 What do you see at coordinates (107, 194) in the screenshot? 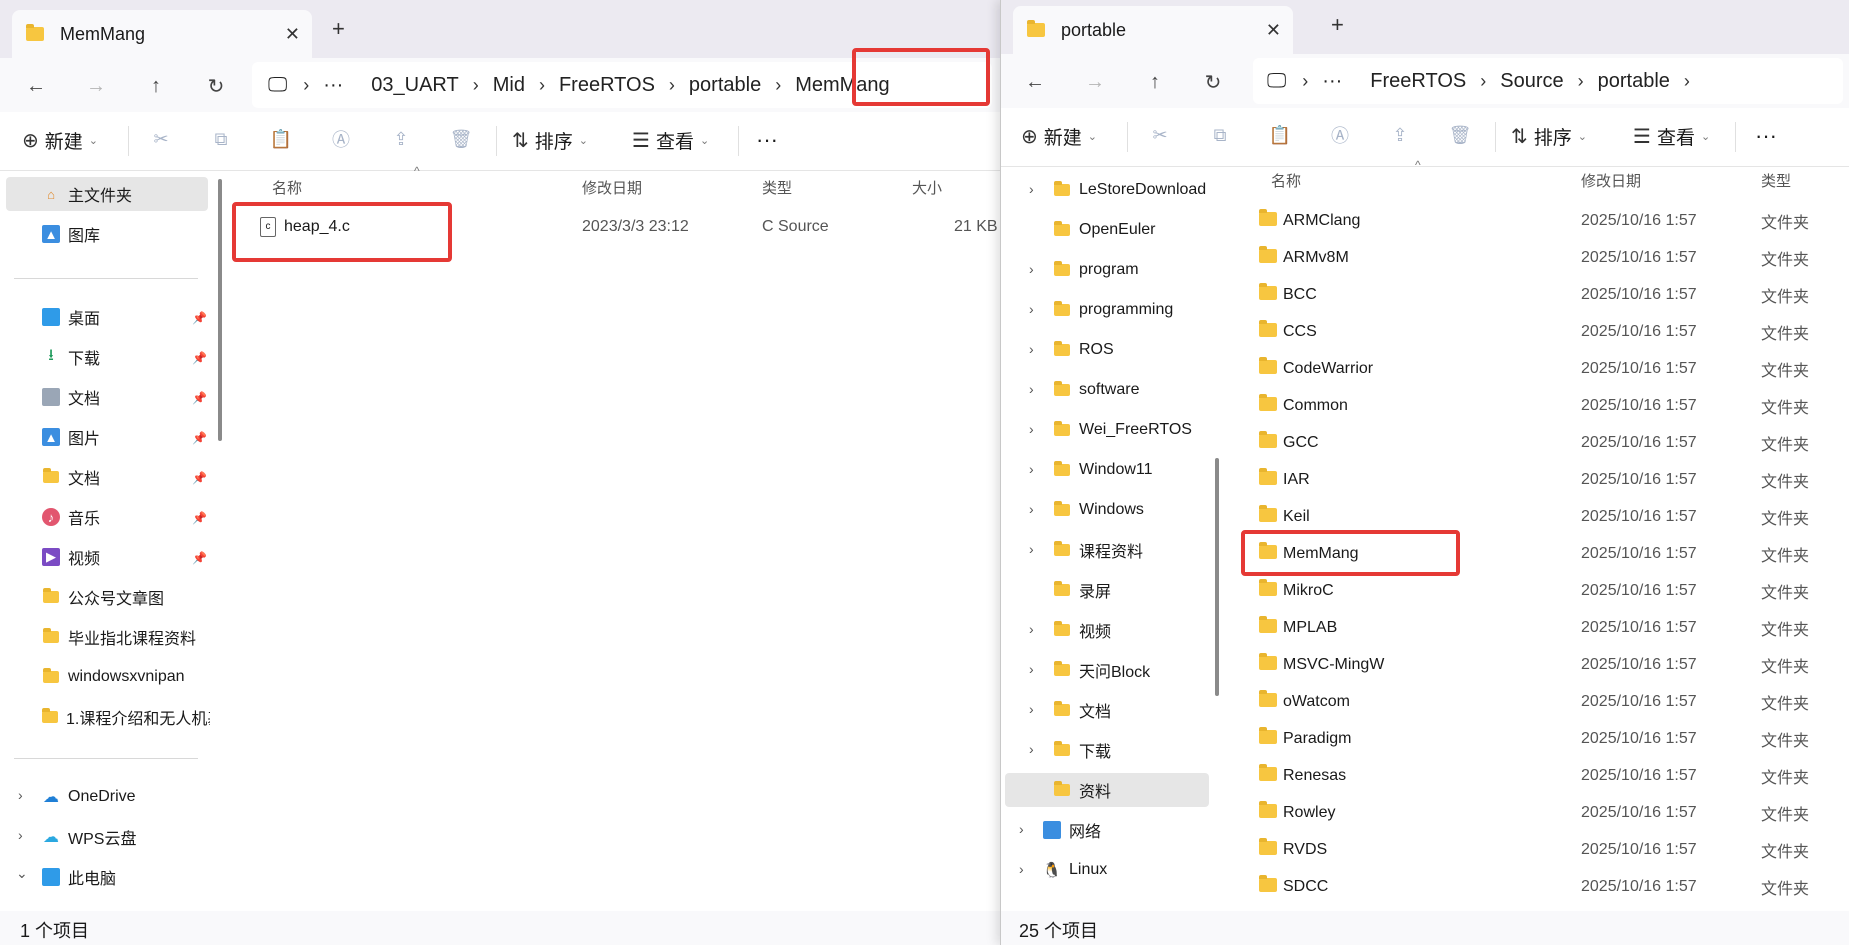
I see `nav-home: ⌂ 主文件夹` at bounding box center [107, 194].